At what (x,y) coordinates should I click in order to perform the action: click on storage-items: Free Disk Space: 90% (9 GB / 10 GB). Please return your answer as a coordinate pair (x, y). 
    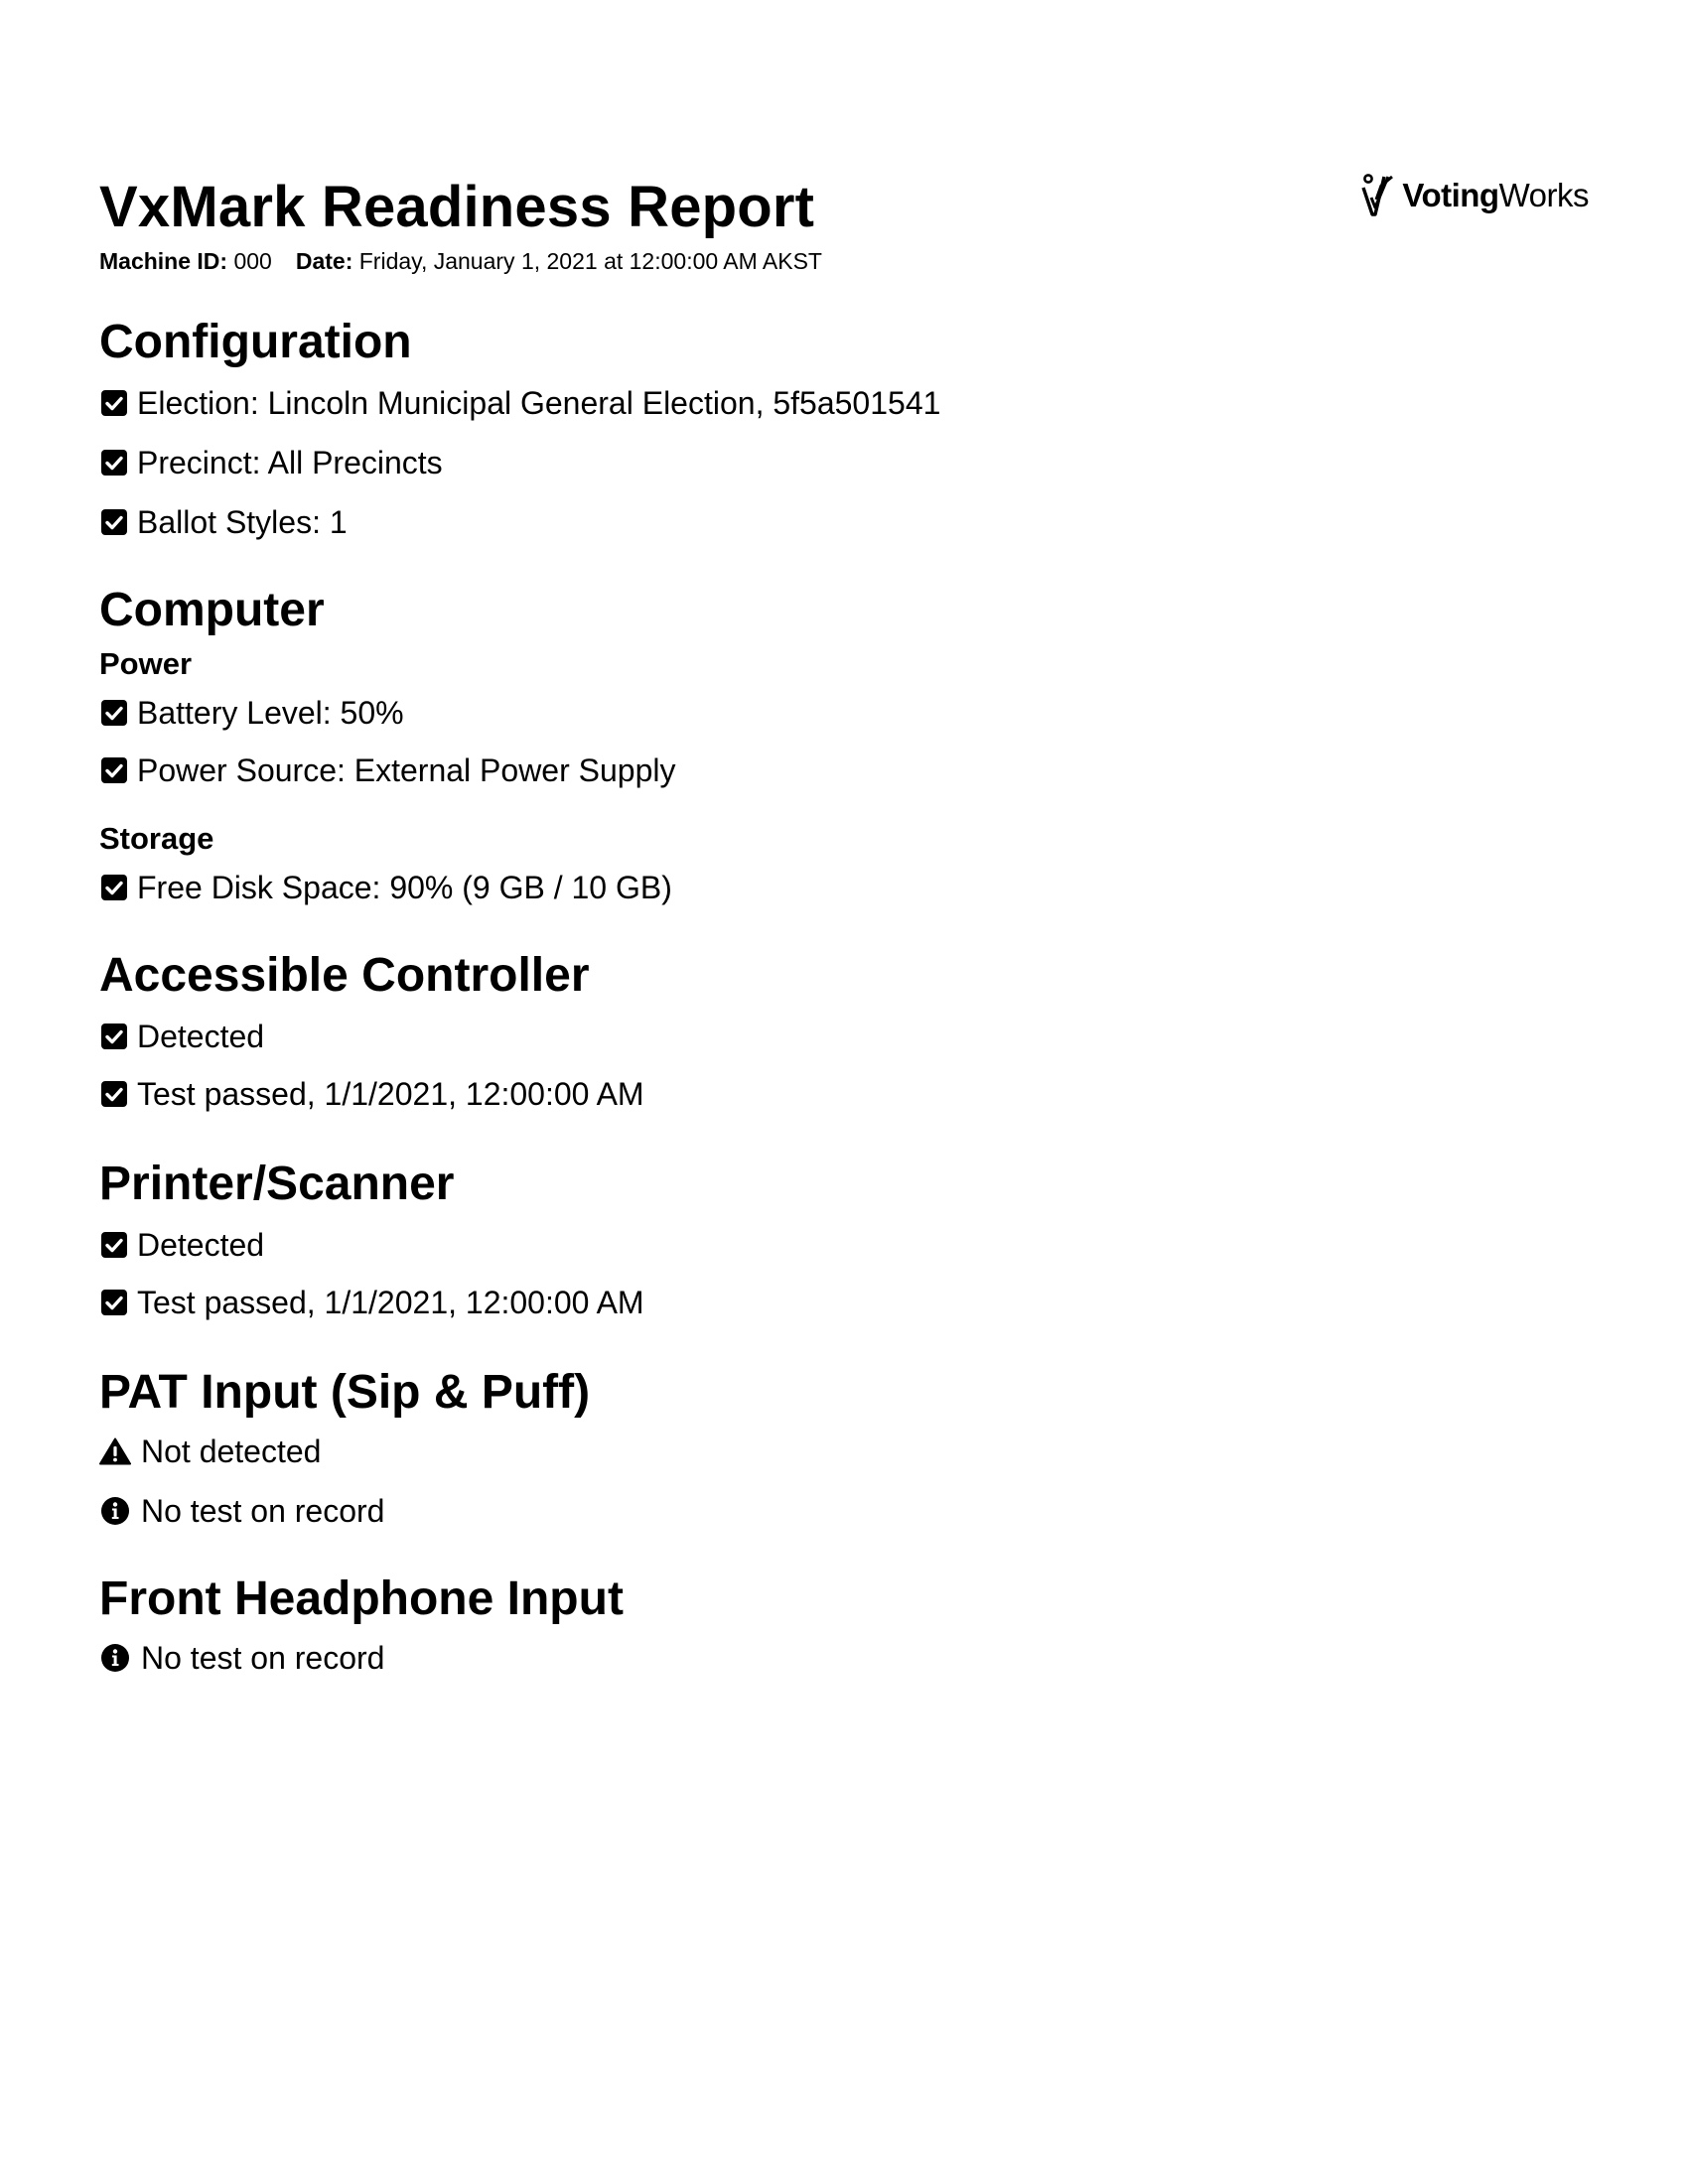
    Looking at the image, I should click on (844, 887).